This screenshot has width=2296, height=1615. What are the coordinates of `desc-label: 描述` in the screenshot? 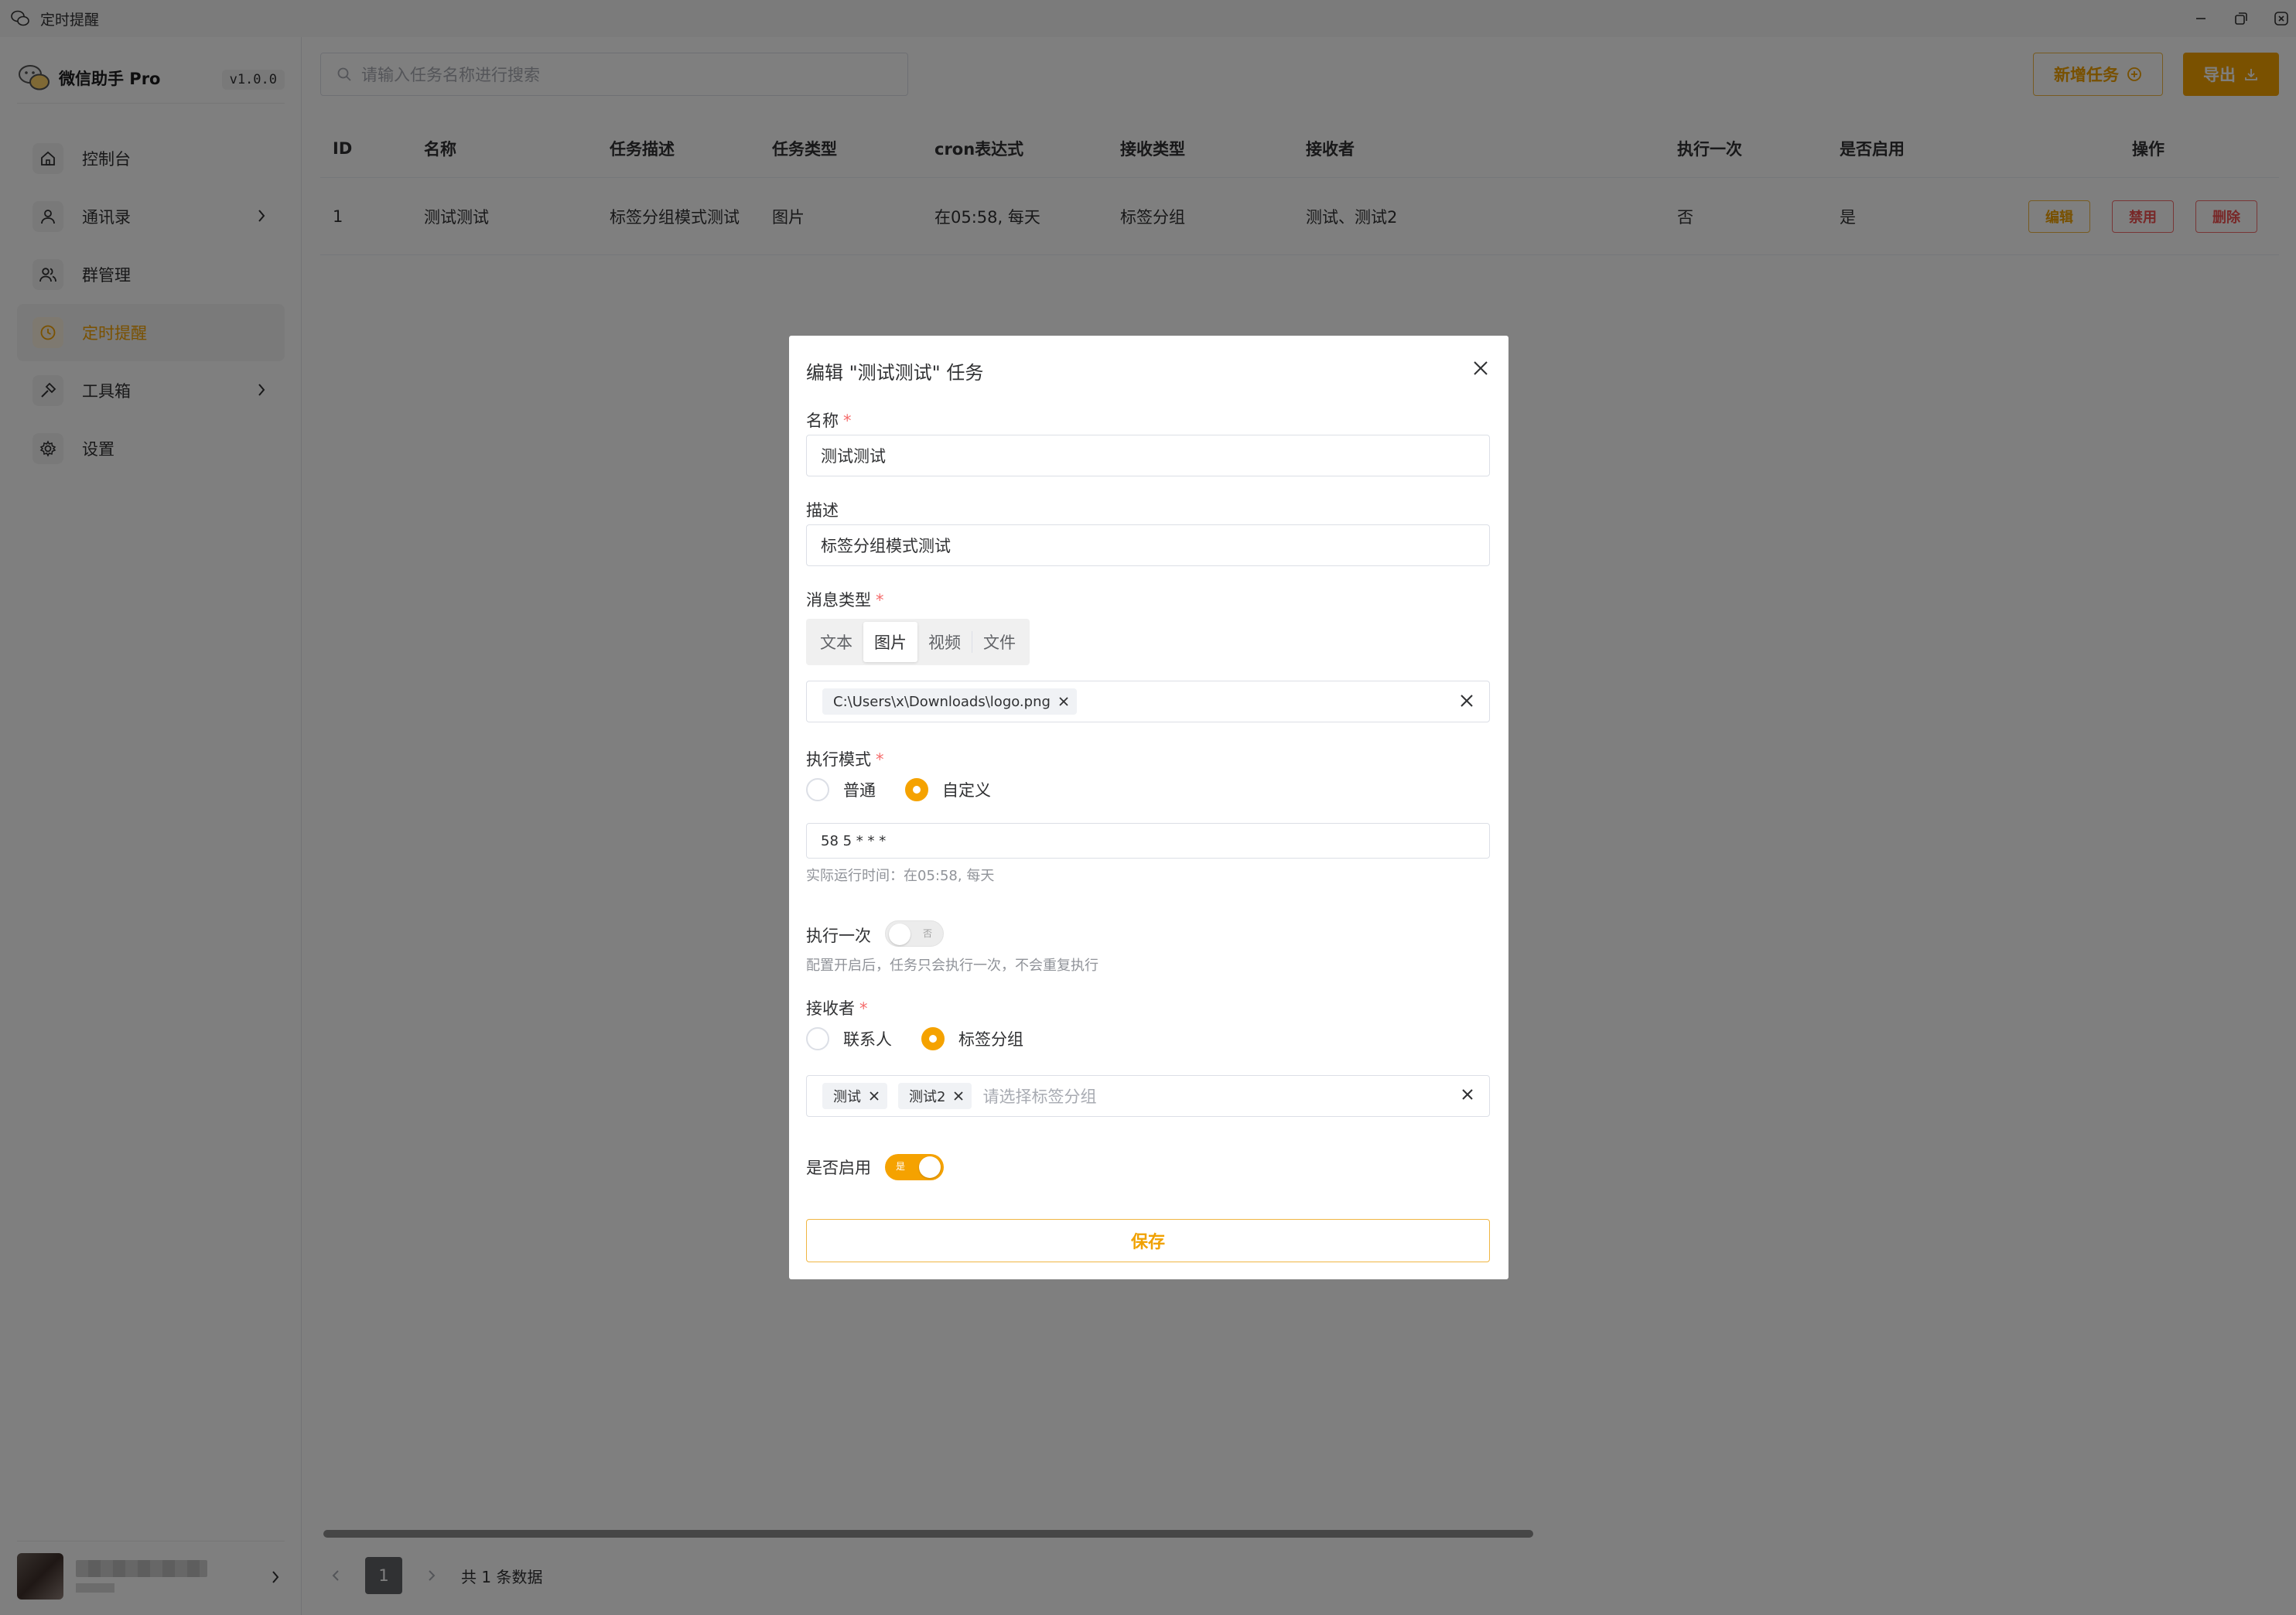 It's located at (823, 510).